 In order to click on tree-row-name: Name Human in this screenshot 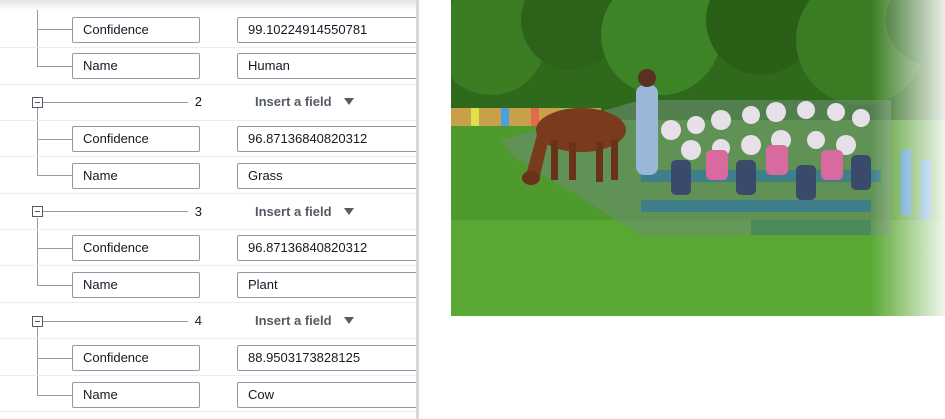, I will do `click(209, 66)`.